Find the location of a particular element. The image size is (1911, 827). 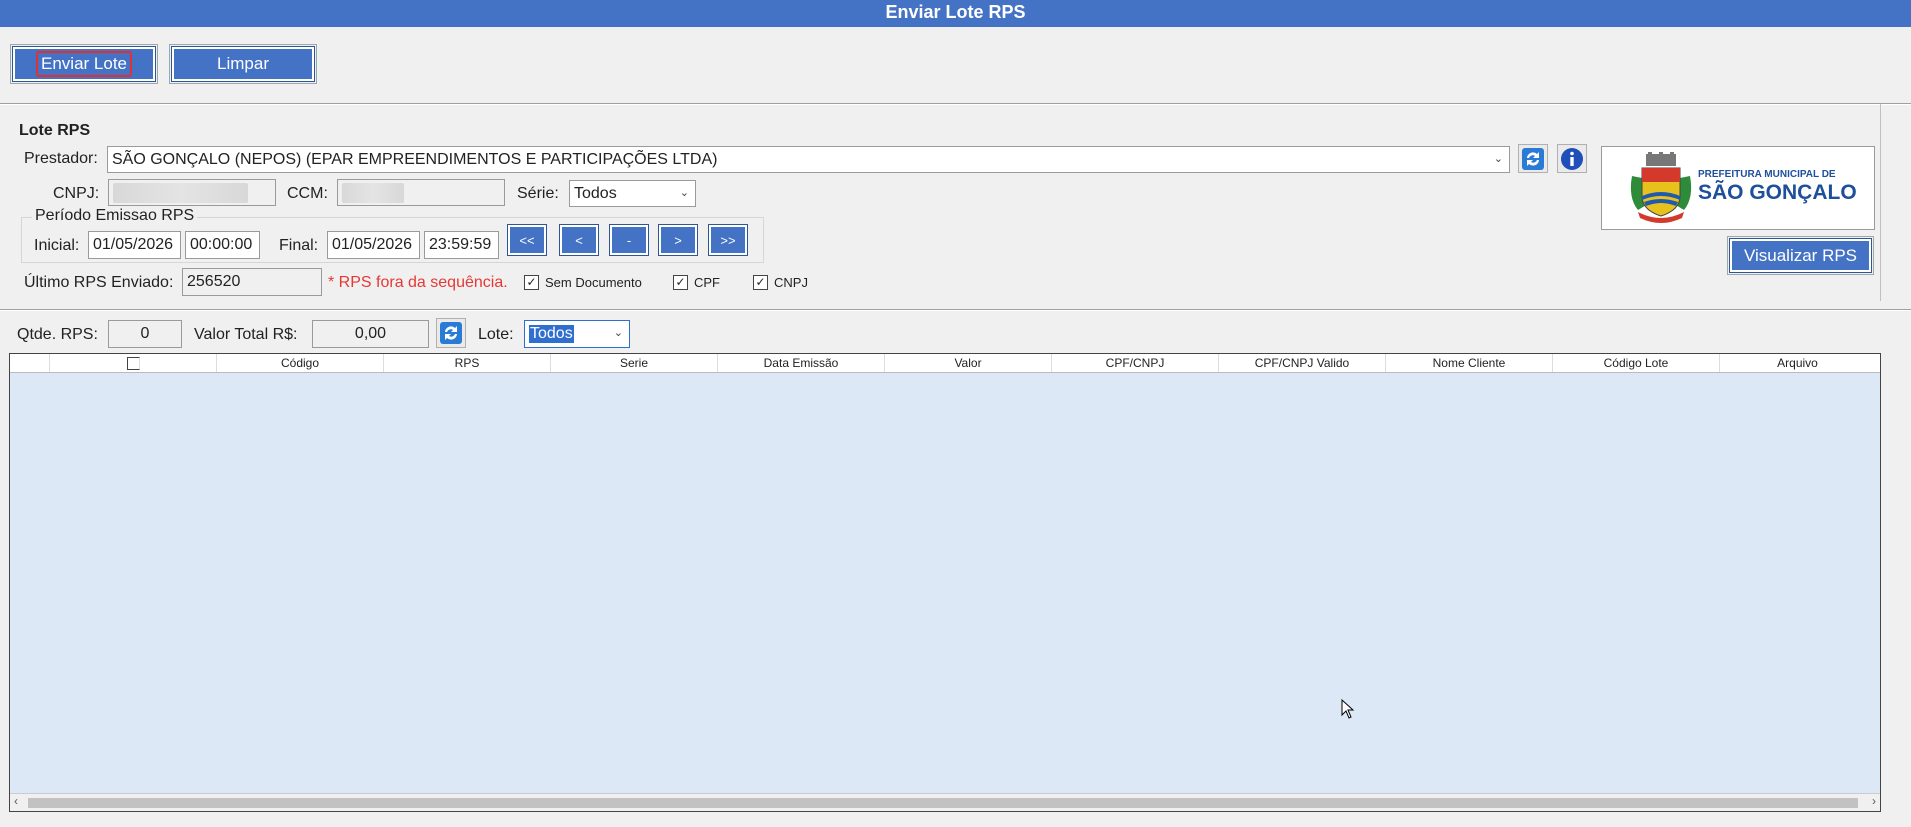

final-time-value: 23:59:59 is located at coordinates (460, 244).